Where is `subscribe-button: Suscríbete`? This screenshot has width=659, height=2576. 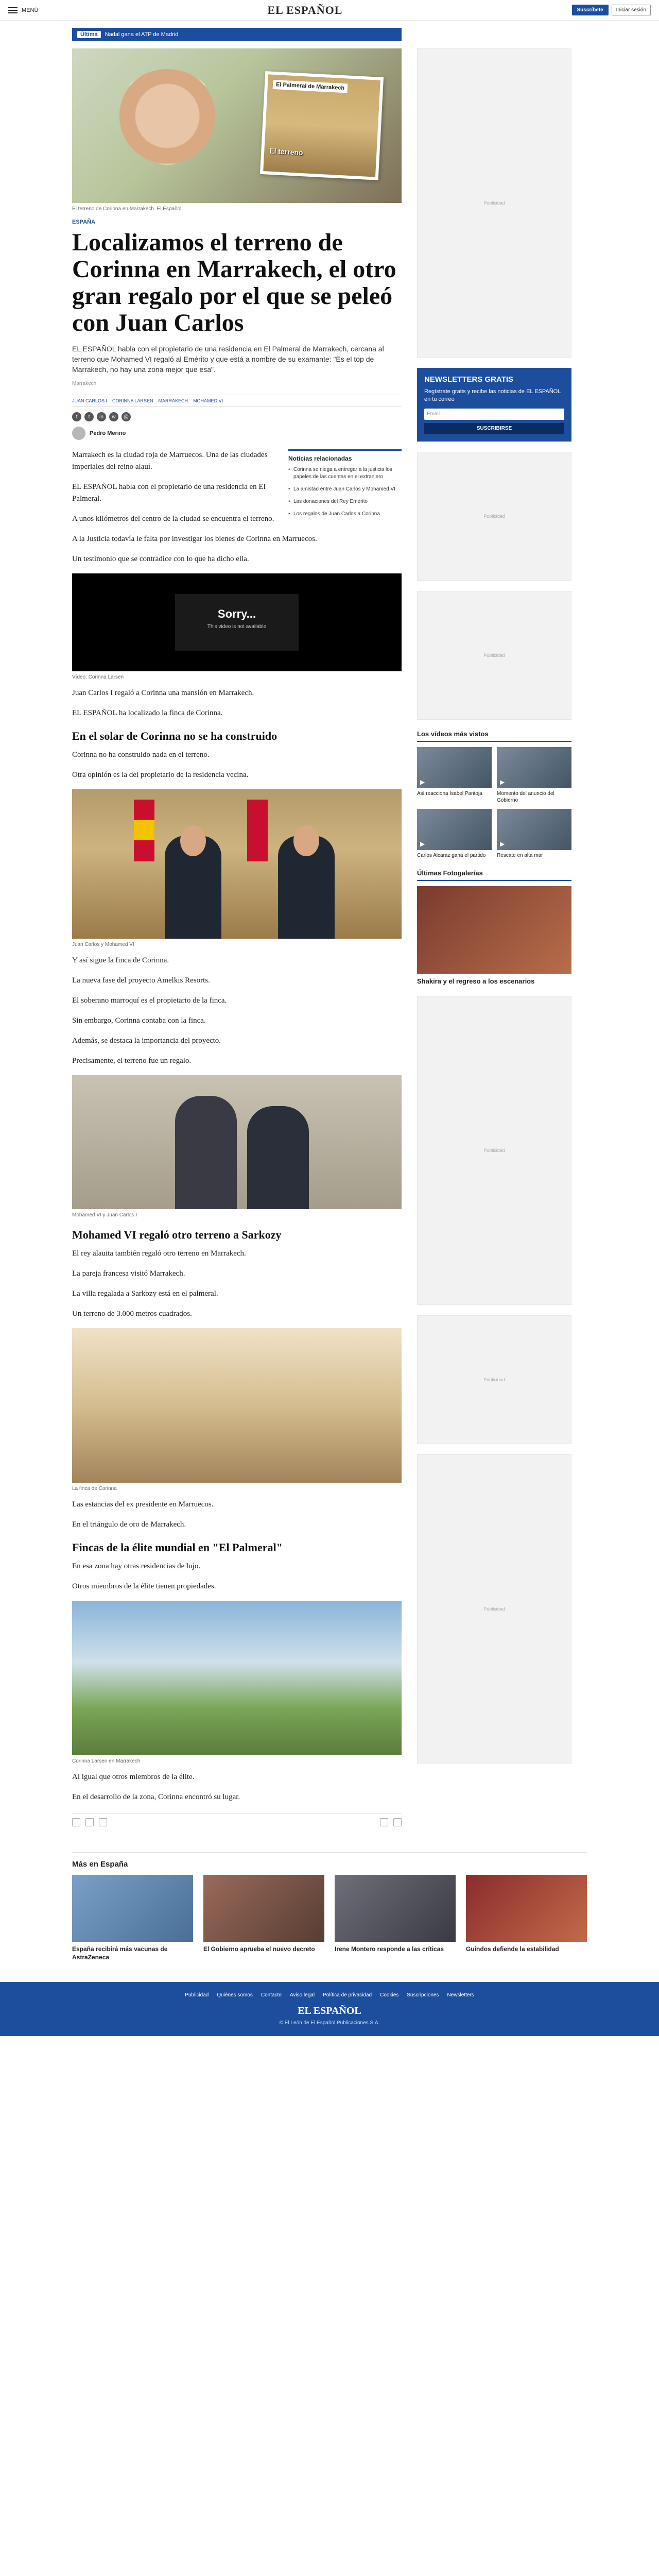
subscribe-button: Suscríbete is located at coordinates (590, 10).